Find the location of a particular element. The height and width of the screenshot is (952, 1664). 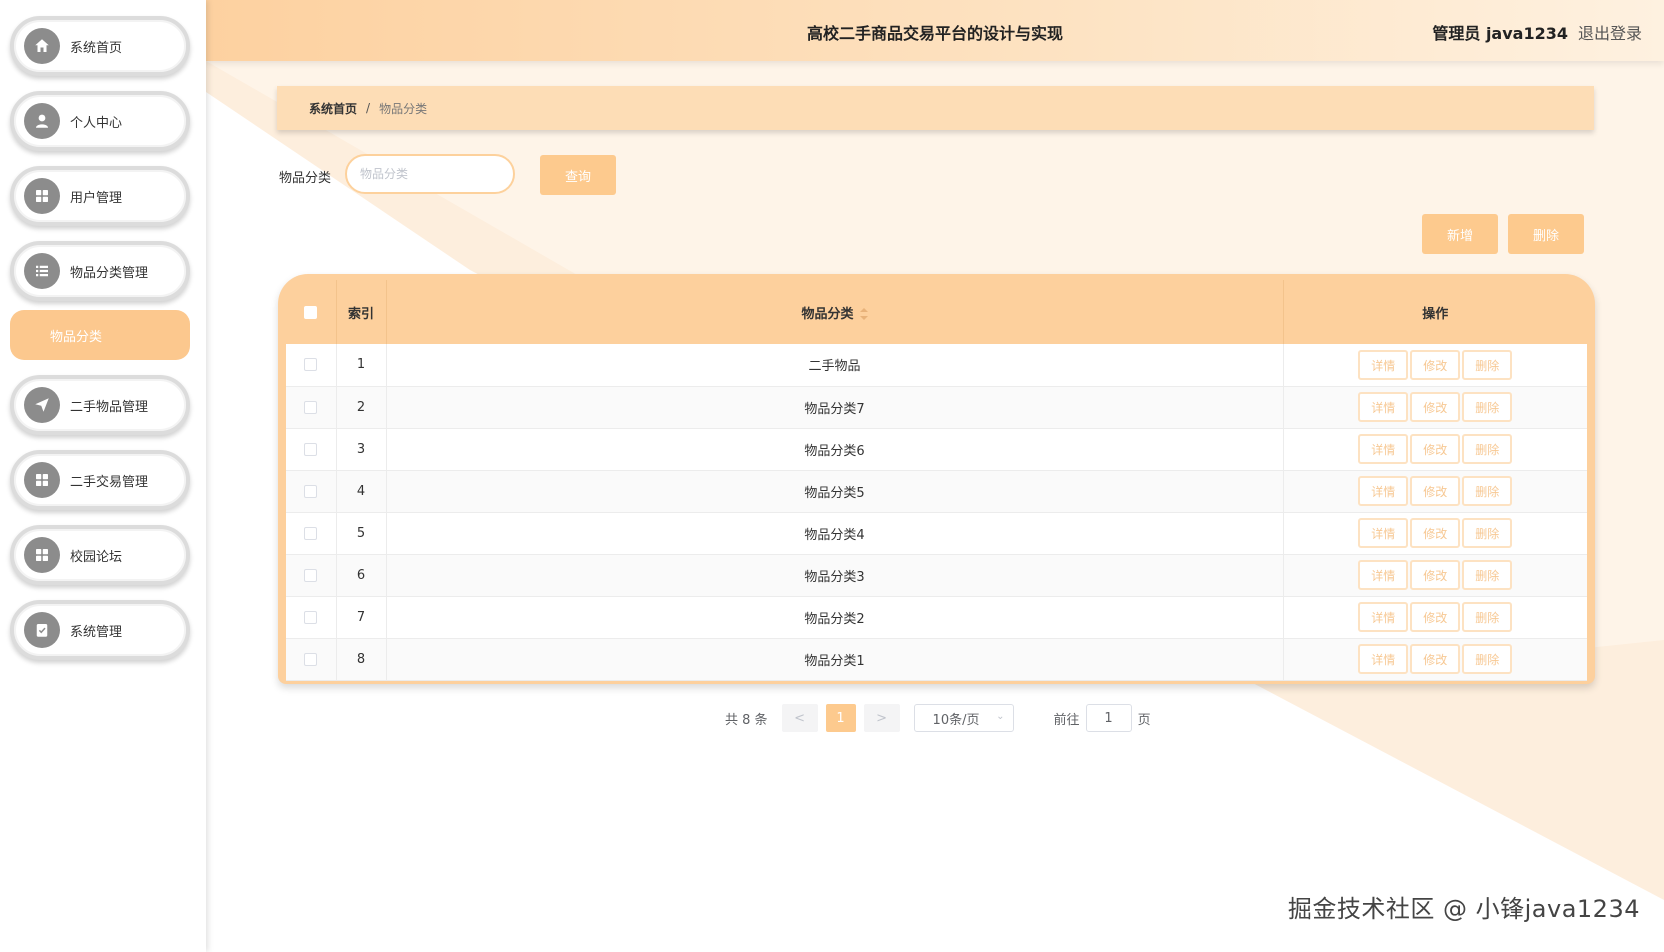

sidebar-item-label: 二手物品管理 is located at coordinates (109, 407).